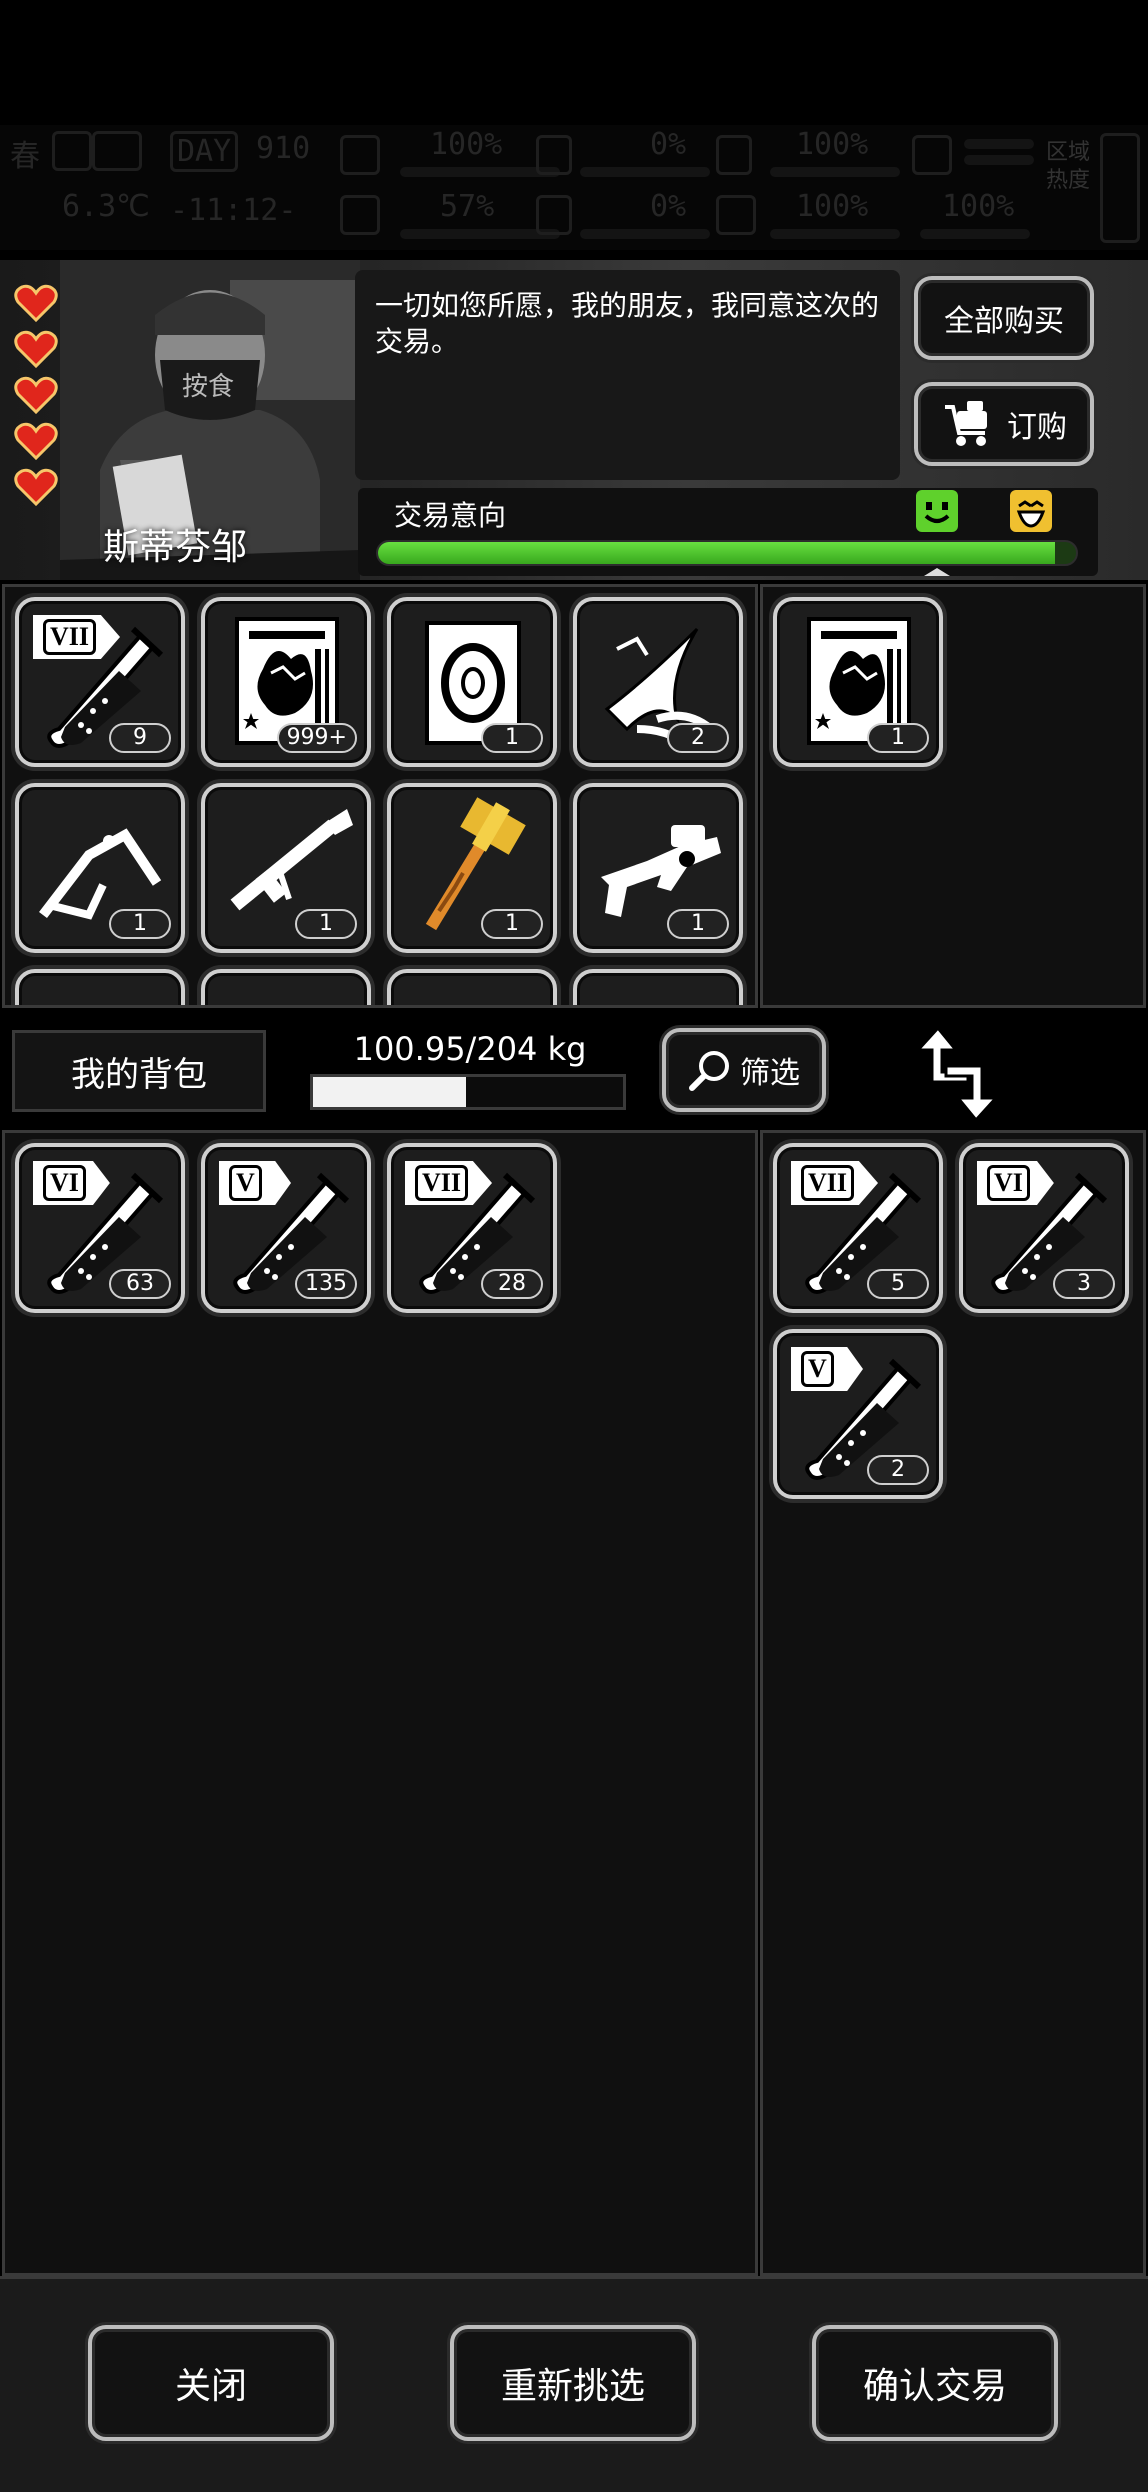  I want to click on weather-icon, so click(117, 151).